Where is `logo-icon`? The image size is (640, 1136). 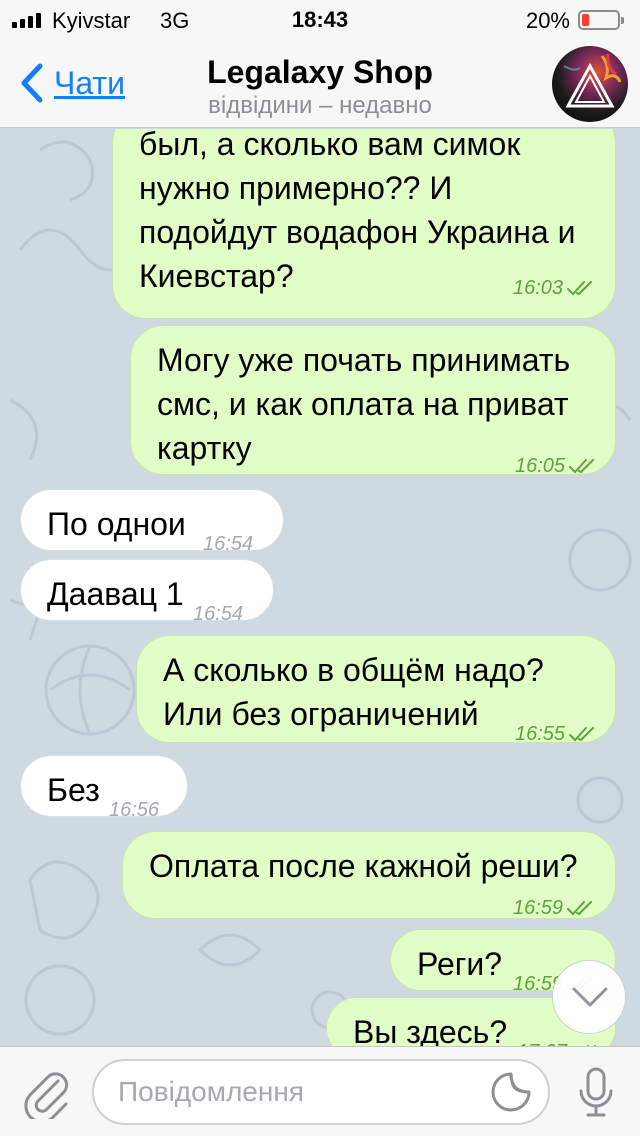 logo-icon is located at coordinates (592, 80).